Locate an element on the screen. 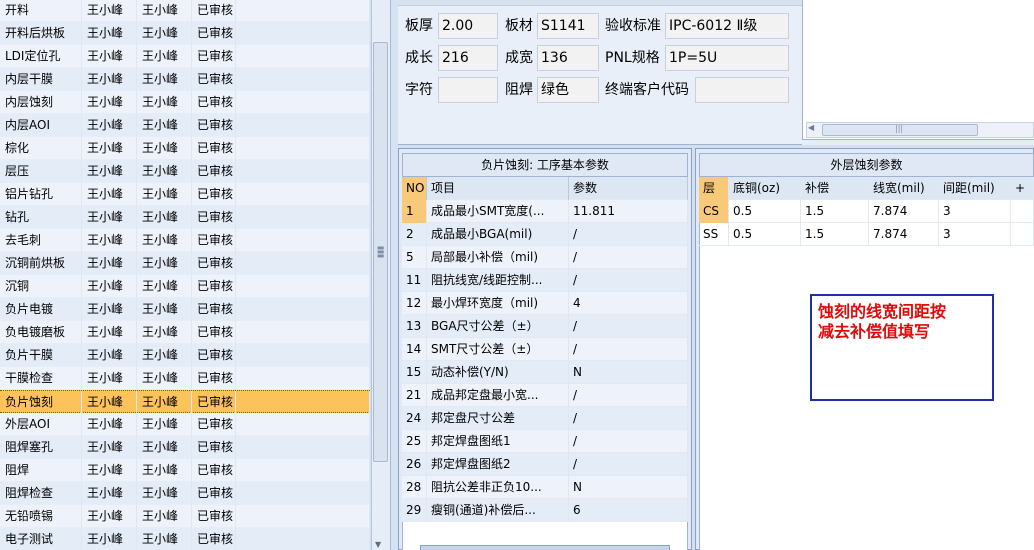 This screenshot has width=1034, height=550. process-name-cell: 负片蚀刻 is located at coordinates (41, 402).